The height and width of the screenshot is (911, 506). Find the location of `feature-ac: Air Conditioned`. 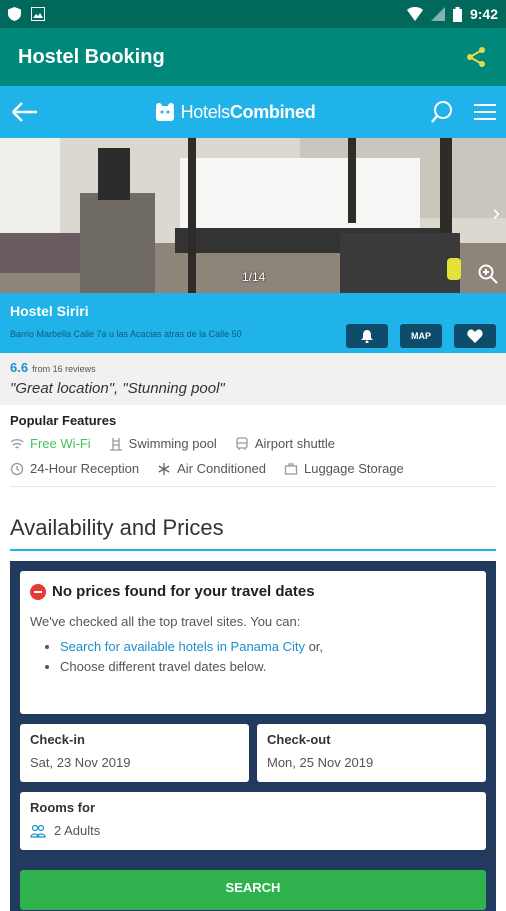

feature-ac: Air Conditioned is located at coordinates (211, 468).